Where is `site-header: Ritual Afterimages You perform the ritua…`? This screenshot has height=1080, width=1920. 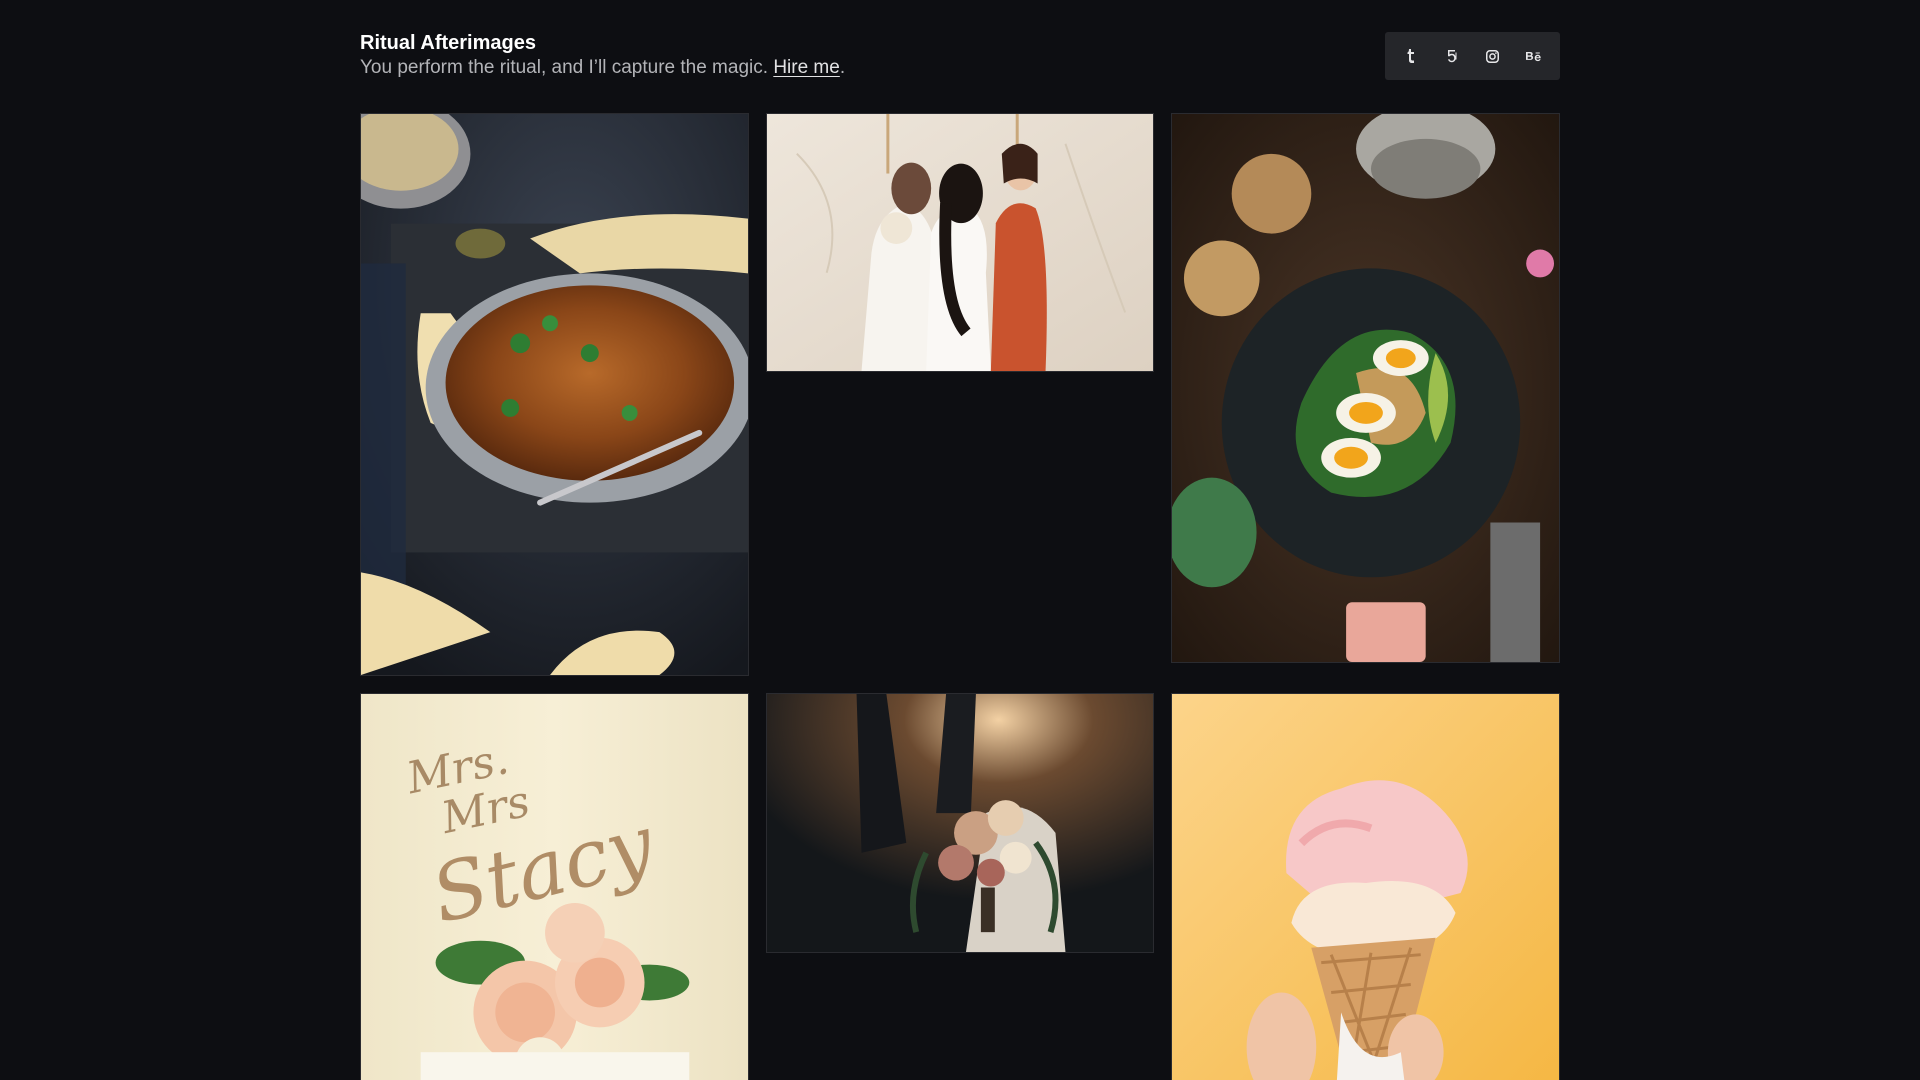
site-header: Ritual Afterimages You perform the ritua… is located at coordinates (960, 56).